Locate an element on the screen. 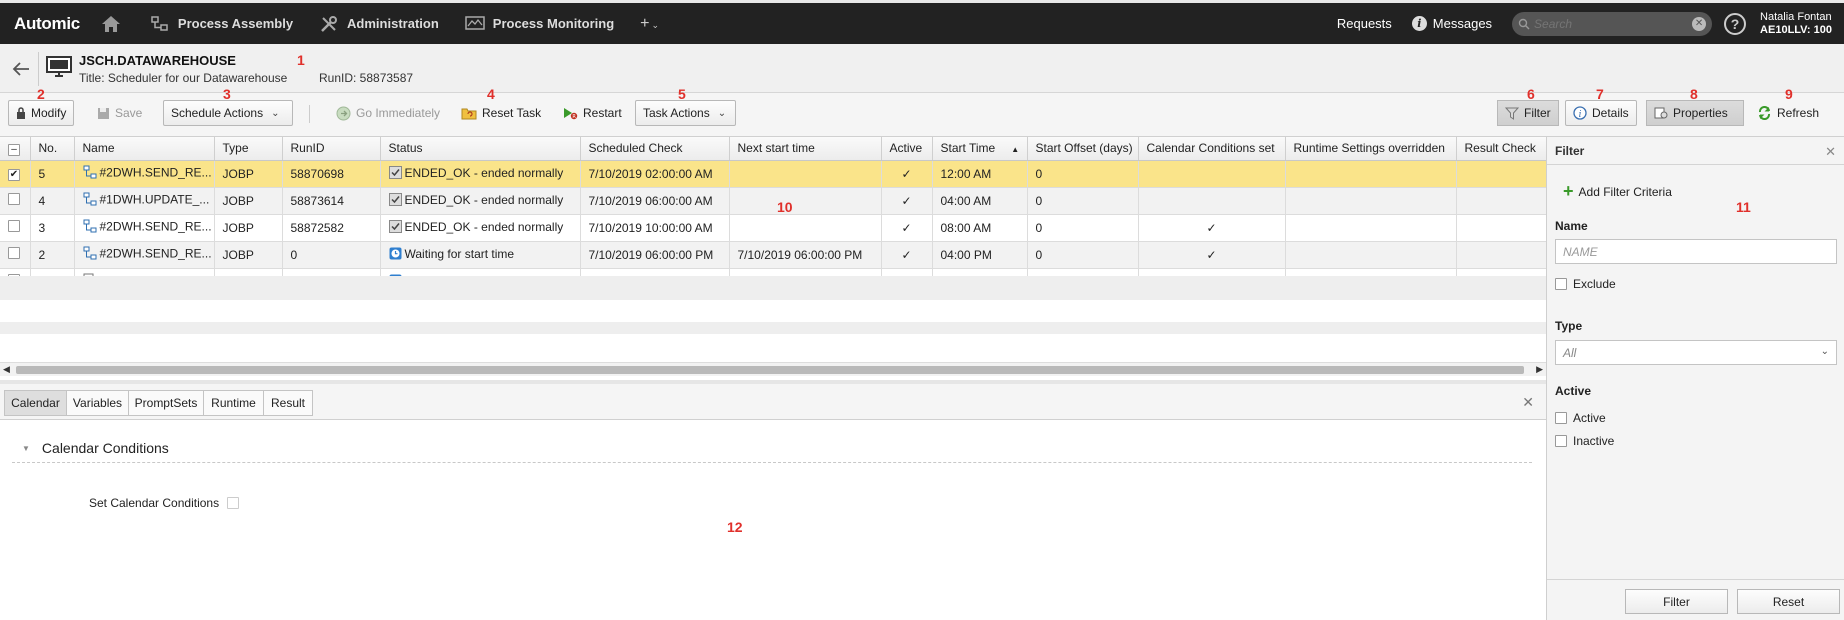 Image resolution: width=1844 pixels, height=620 pixels. restart-button: R Restart is located at coordinates (592, 113).